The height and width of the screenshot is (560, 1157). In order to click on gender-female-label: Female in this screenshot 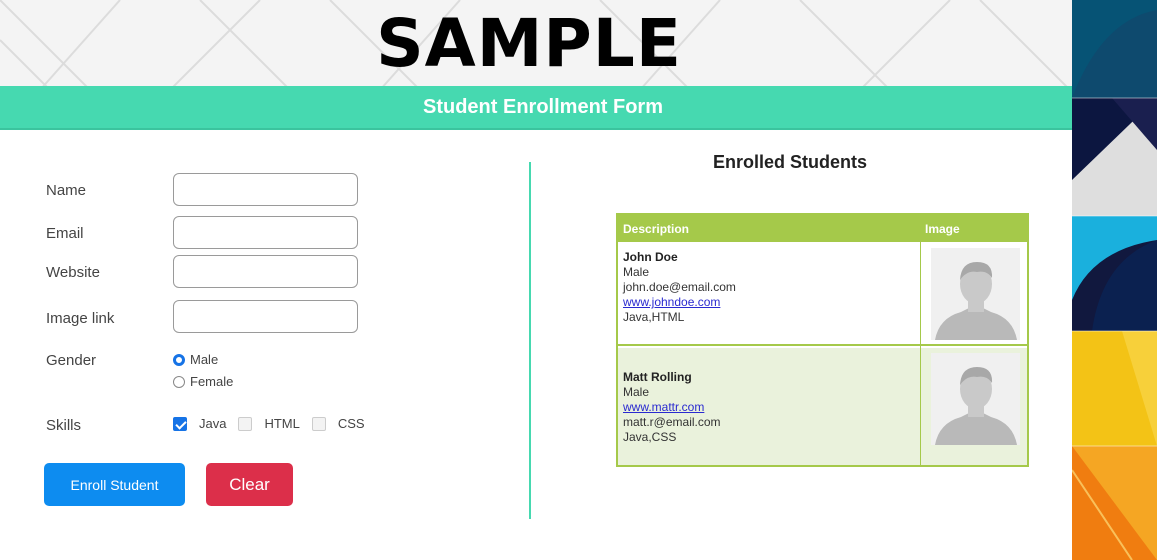, I will do `click(212, 381)`.